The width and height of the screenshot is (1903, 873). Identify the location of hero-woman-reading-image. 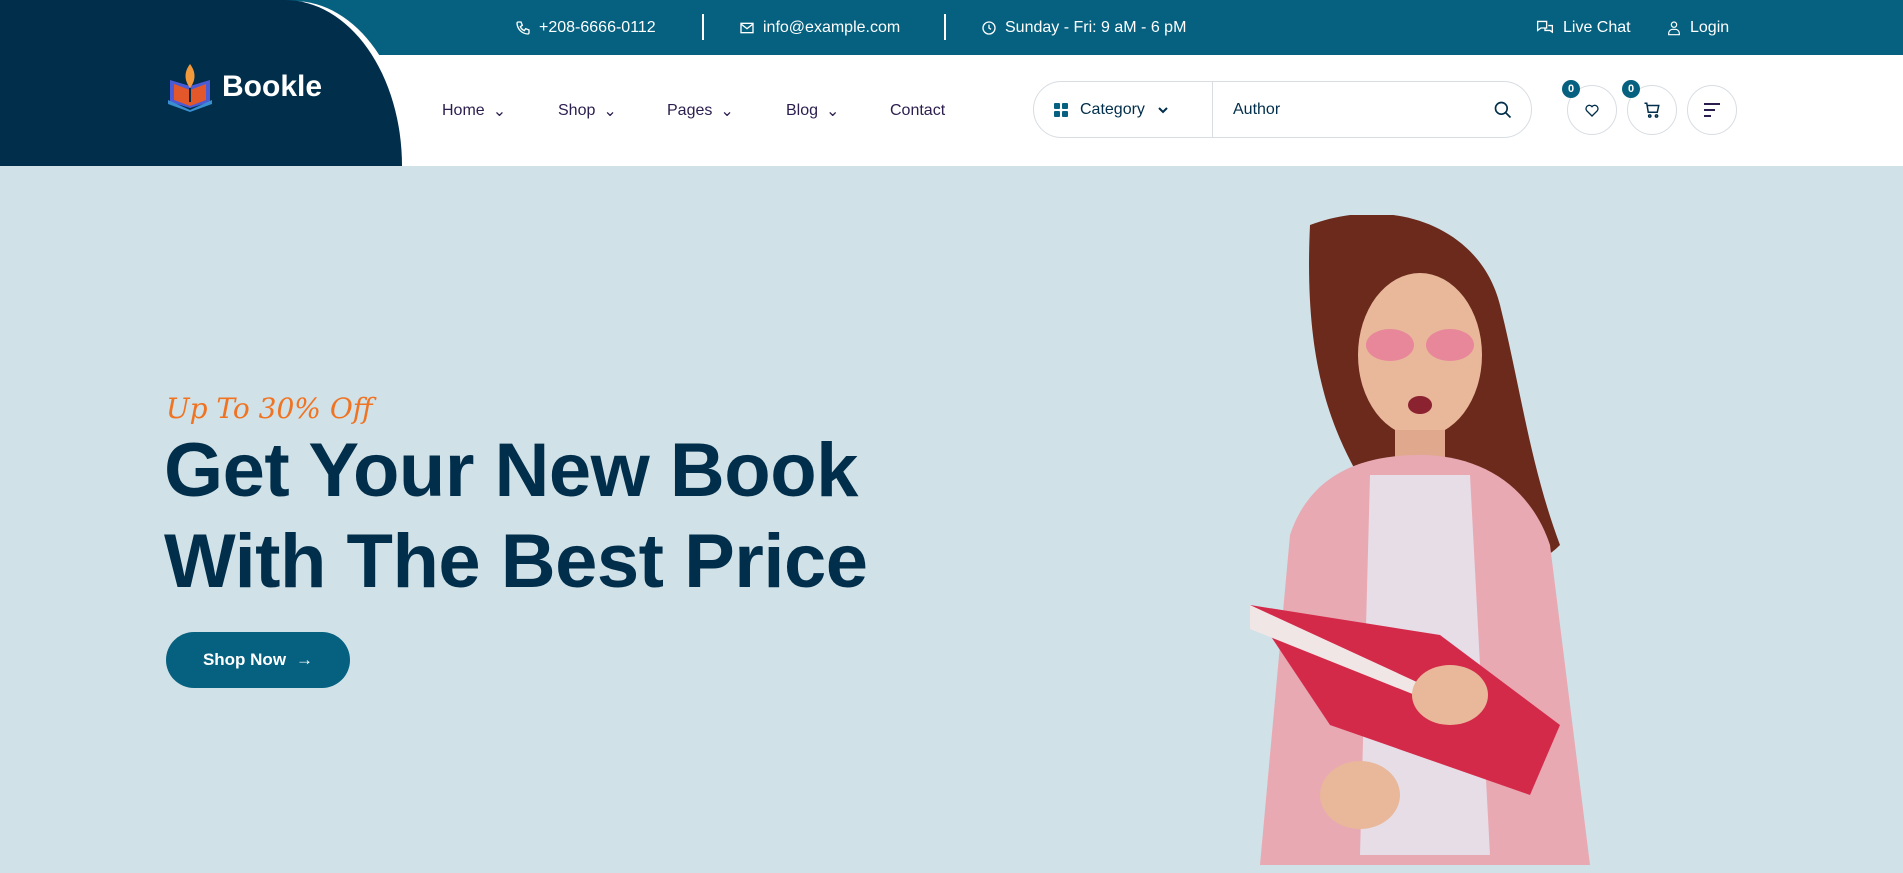
(1420, 540).